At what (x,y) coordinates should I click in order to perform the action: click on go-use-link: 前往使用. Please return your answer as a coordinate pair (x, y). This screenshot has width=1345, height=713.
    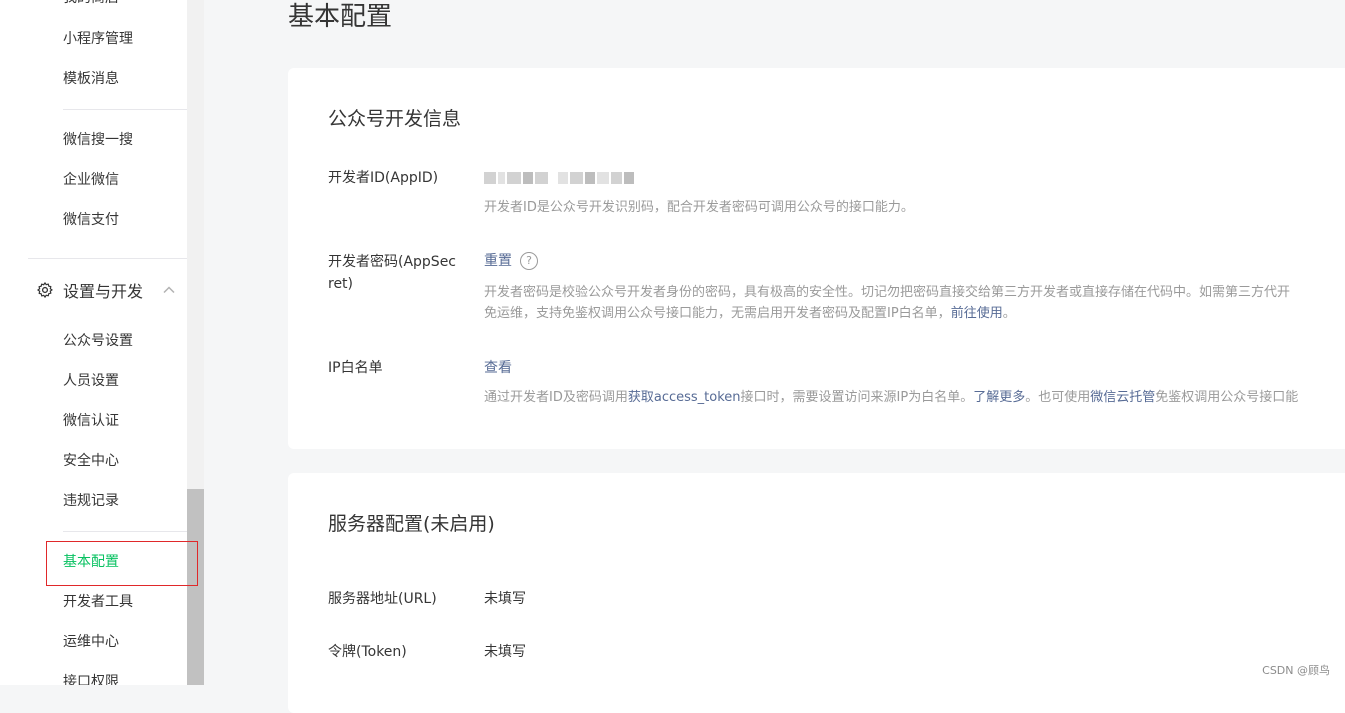
    Looking at the image, I should click on (977, 313).